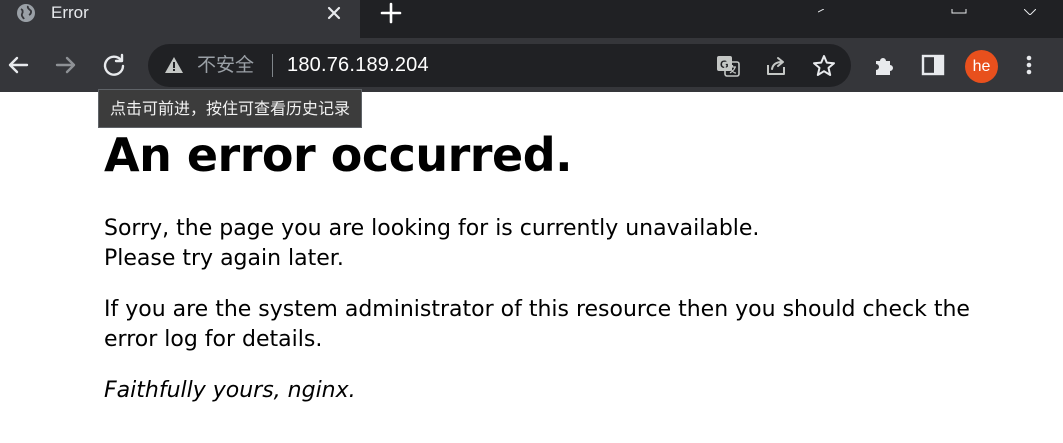  I want to click on new-tab-button, so click(391, 13).